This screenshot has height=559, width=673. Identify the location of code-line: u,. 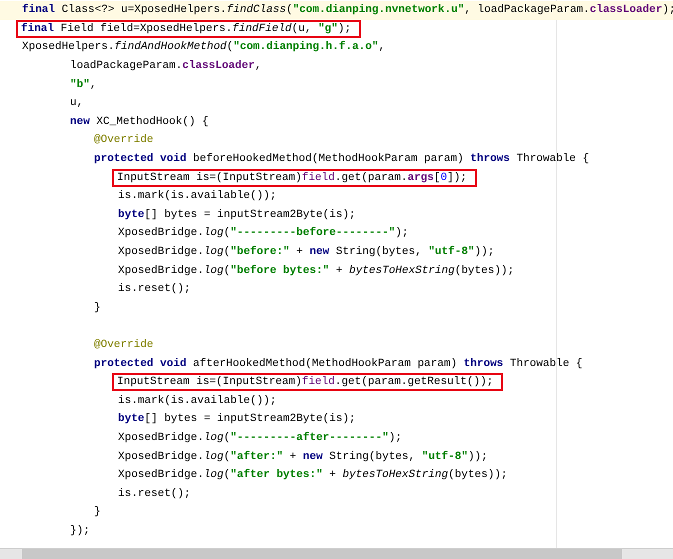
(77, 103).